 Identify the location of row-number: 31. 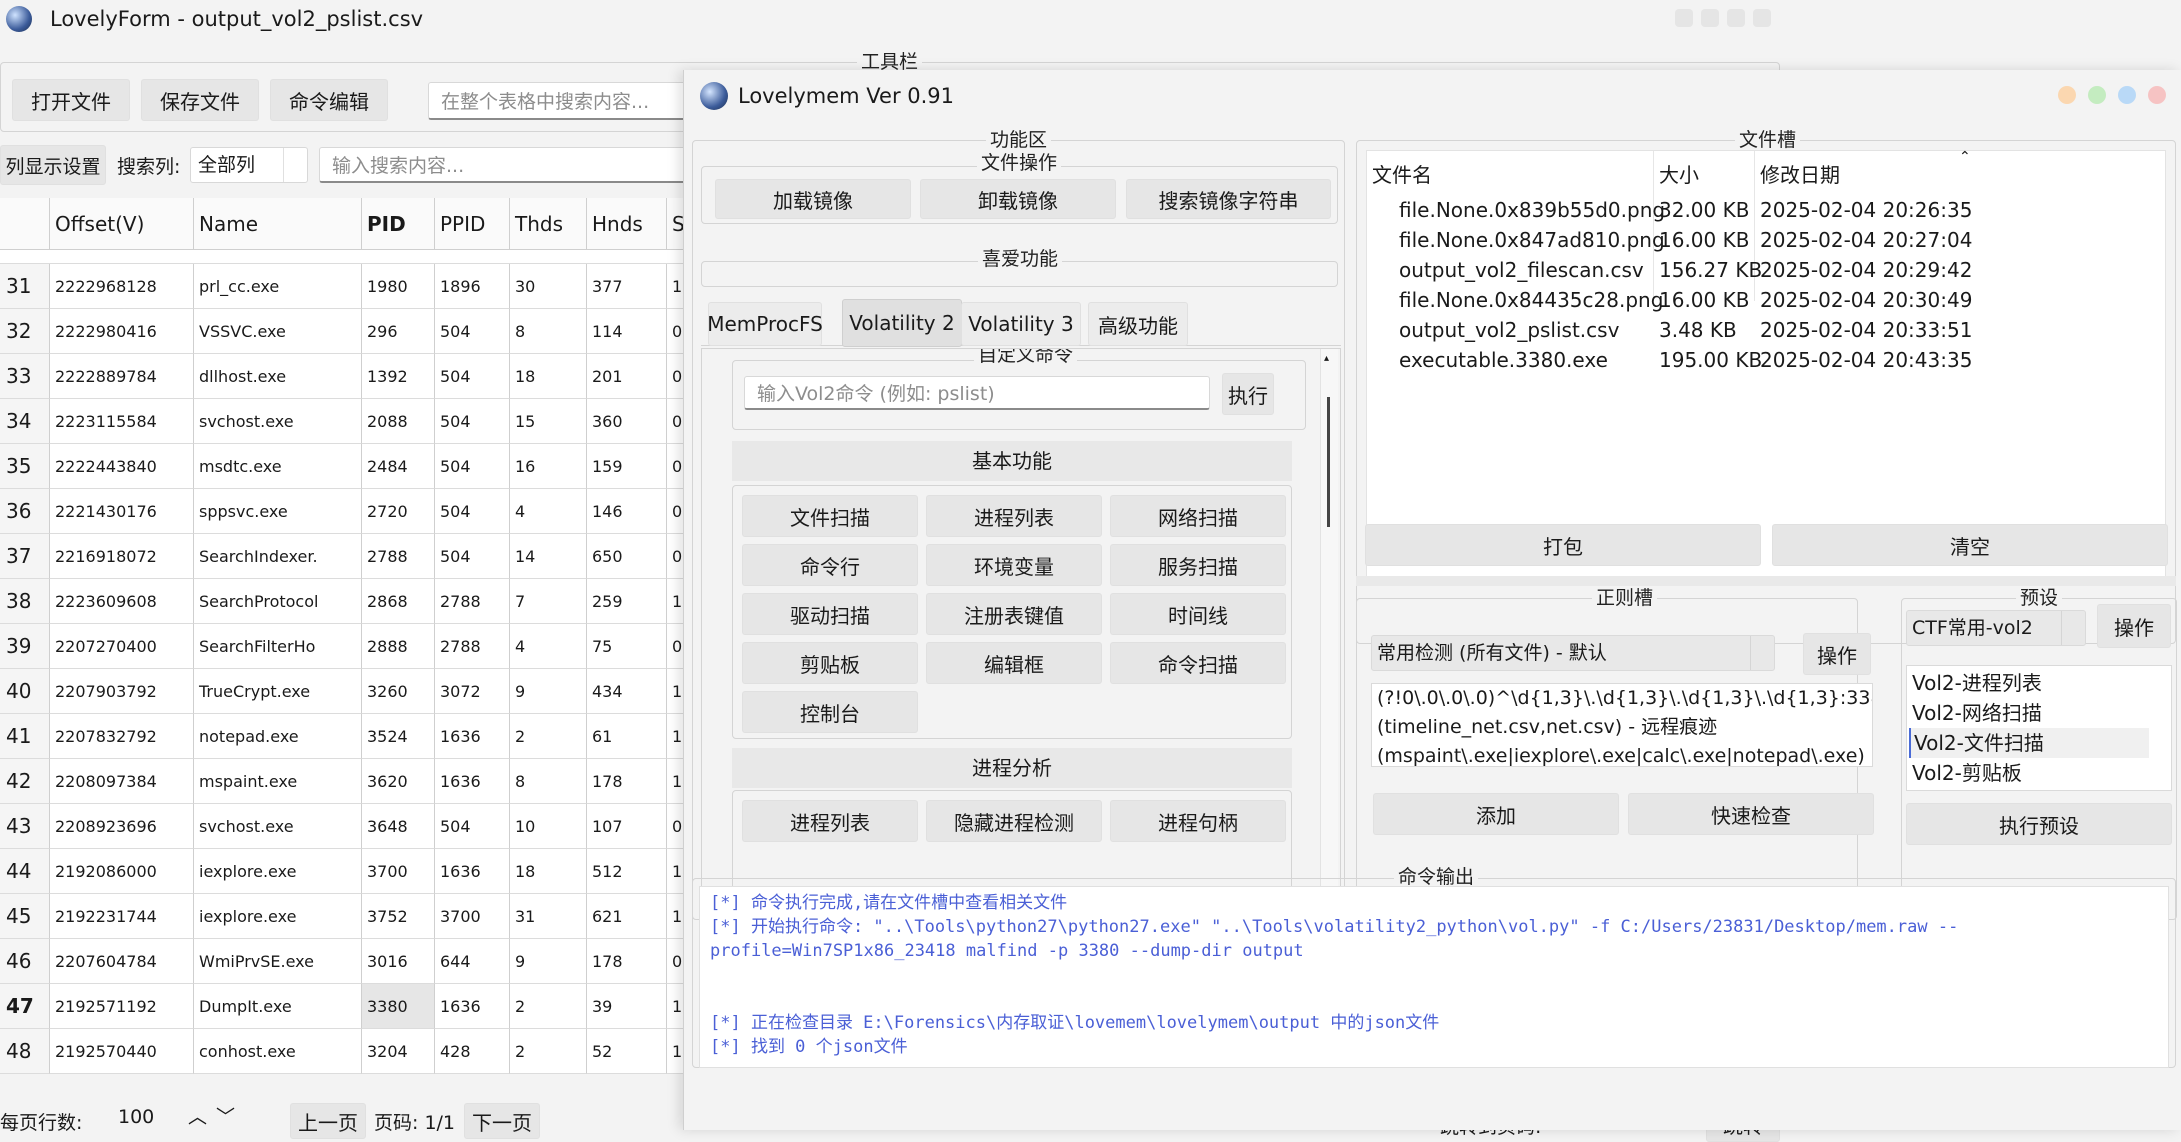
(25, 286).